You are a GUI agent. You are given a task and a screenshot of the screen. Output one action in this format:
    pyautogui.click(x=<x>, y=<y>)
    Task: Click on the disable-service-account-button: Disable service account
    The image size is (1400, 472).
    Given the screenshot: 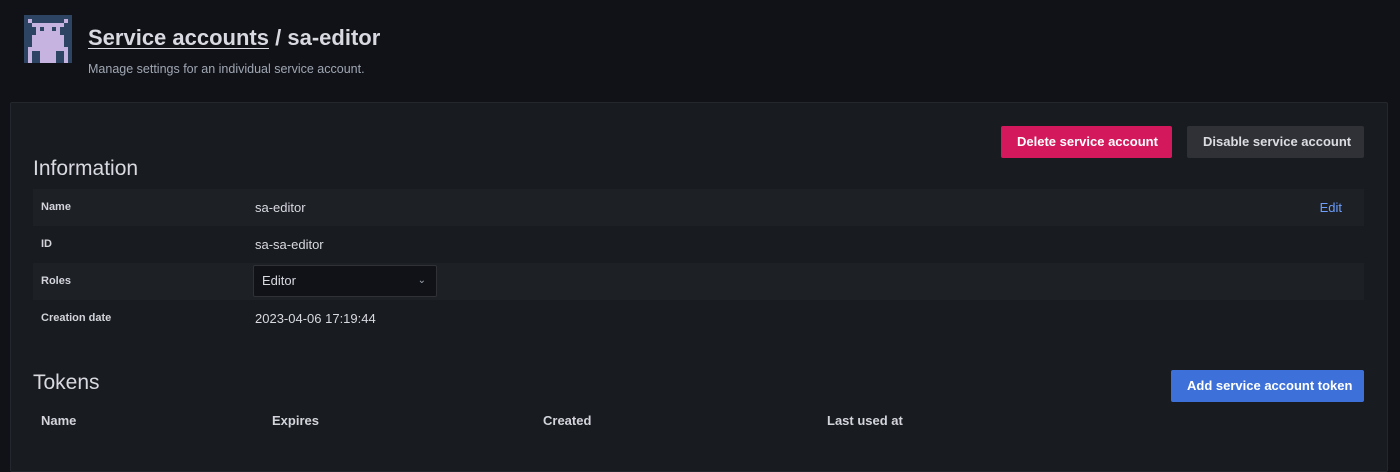 What is the action you would take?
    pyautogui.click(x=1275, y=142)
    